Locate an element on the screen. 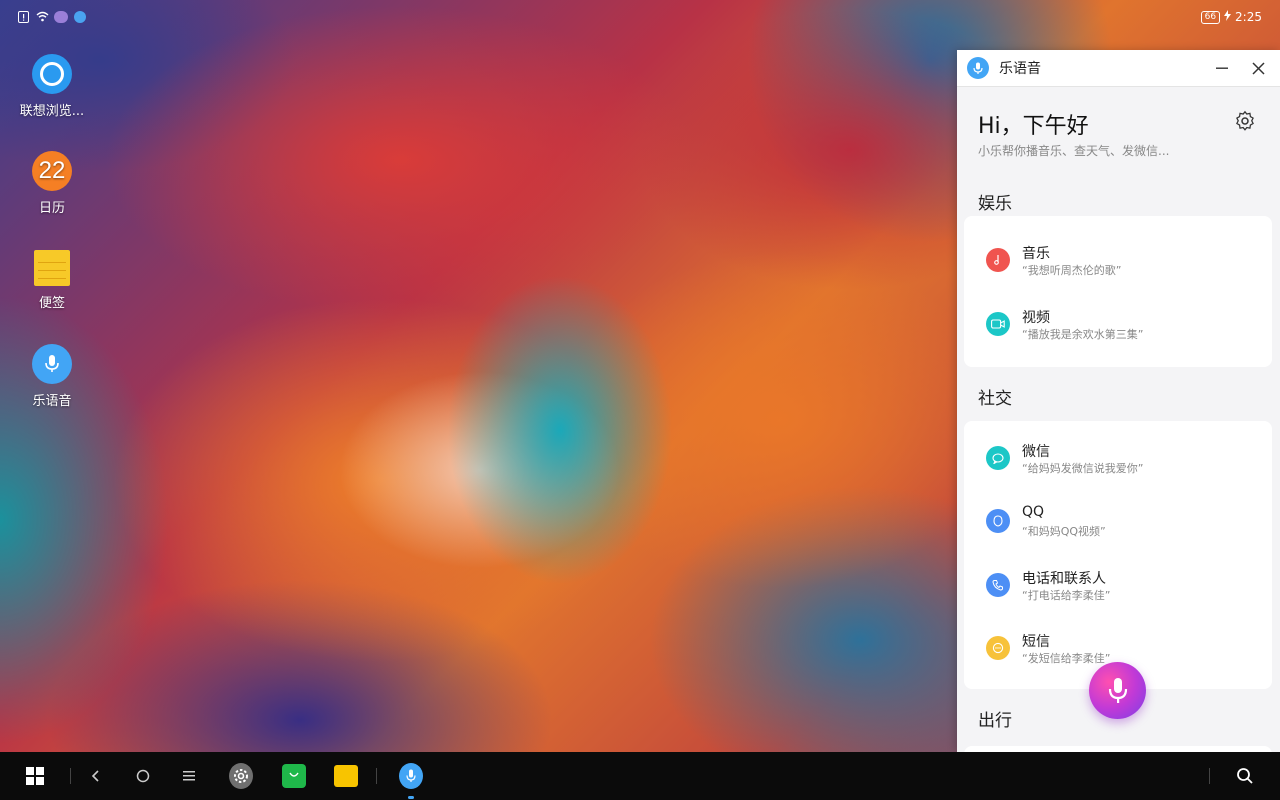 This screenshot has width=1280, height=800. command-item-wechat: 微信 “给妈妈发微信说我爱你” is located at coordinates (1121, 461).